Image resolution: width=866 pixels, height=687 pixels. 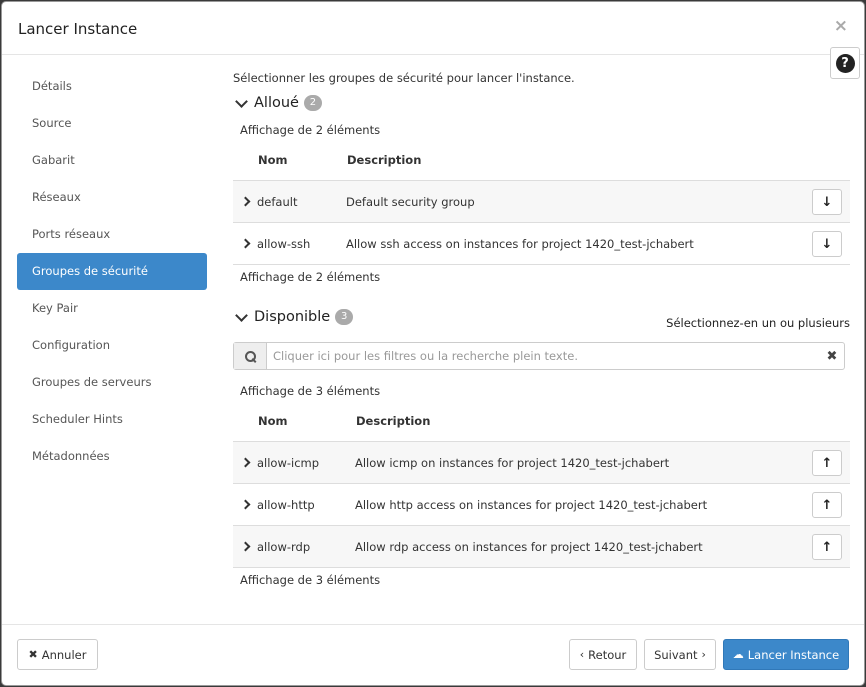 I want to click on sidebar-item-key-pair: Key Pair, so click(x=112, y=308).